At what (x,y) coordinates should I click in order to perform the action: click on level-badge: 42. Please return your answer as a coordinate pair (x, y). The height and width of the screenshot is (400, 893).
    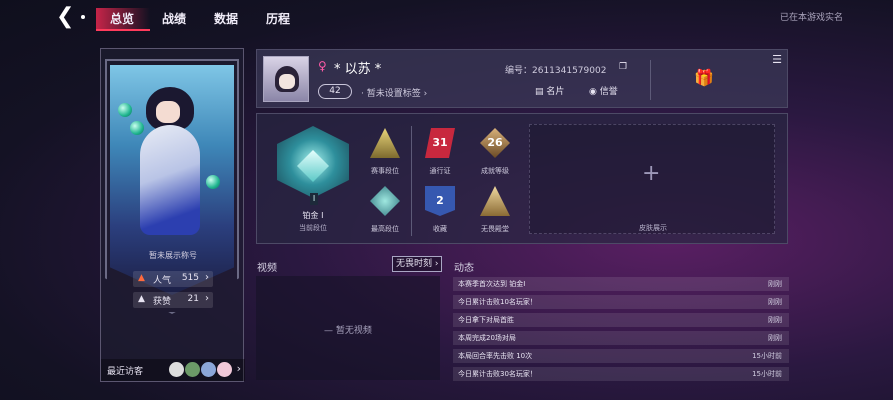
    Looking at the image, I should click on (335, 91).